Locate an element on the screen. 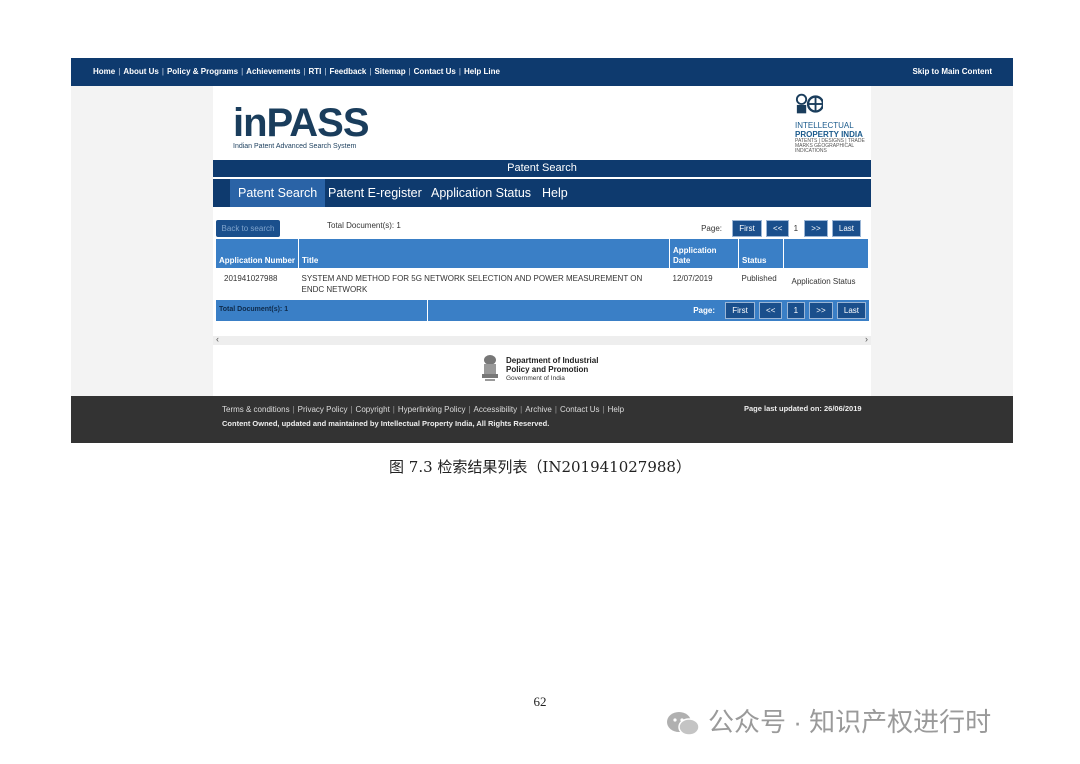 This screenshot has height=764, width=1080. footer-contact: Contact Us is located at coordinates (580, 409).